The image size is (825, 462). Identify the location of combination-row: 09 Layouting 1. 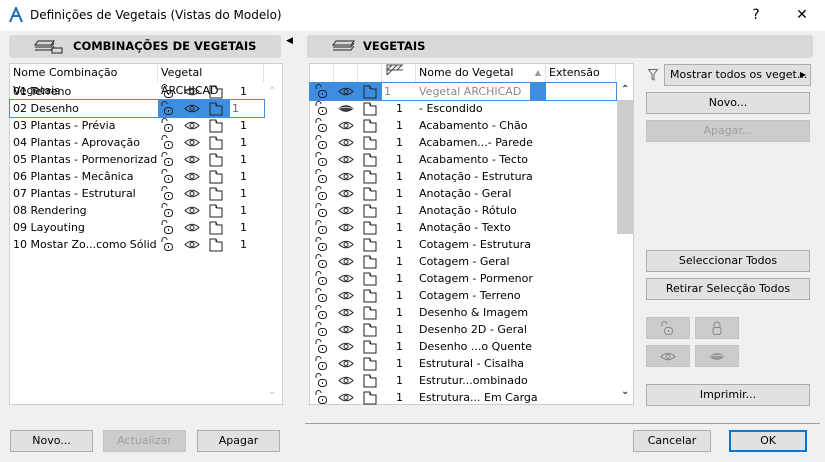
(137, 227).